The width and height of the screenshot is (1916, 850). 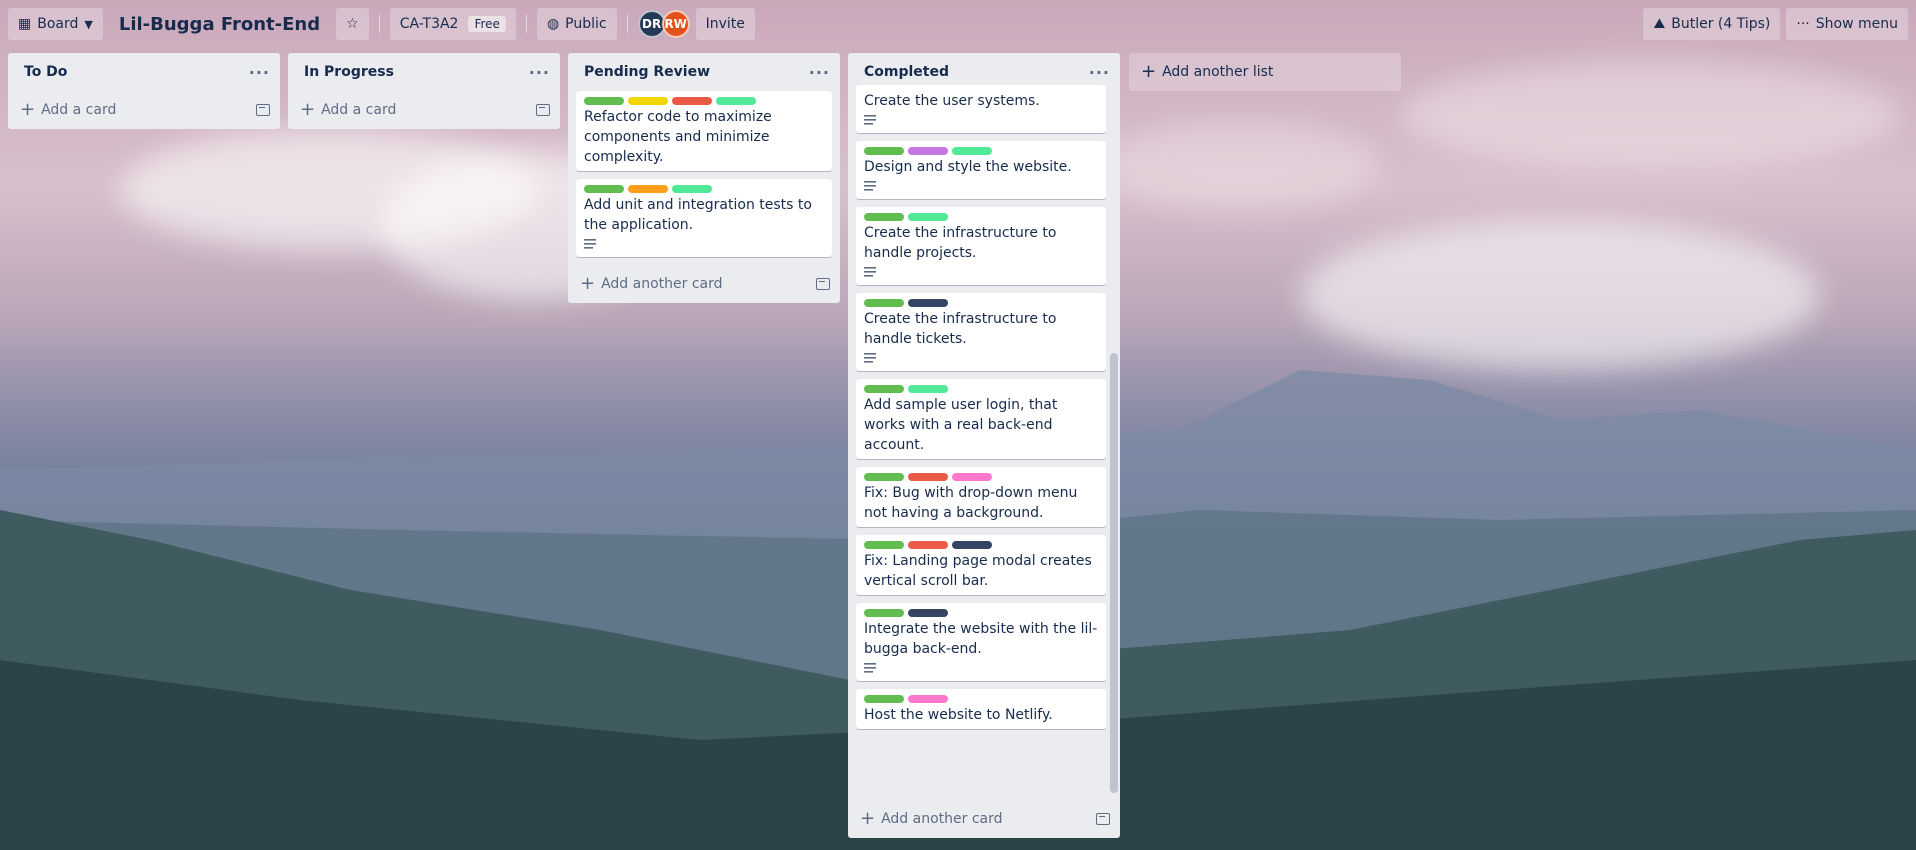 I want to click on chevron-down-icon: ▼, so click(x=88, y=24).